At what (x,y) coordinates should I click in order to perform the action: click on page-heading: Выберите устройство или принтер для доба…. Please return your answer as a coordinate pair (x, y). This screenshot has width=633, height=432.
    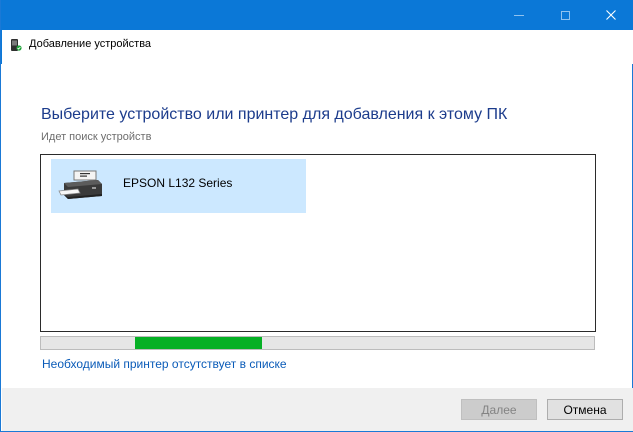
    Looking at the image, I should click on (274, 114).